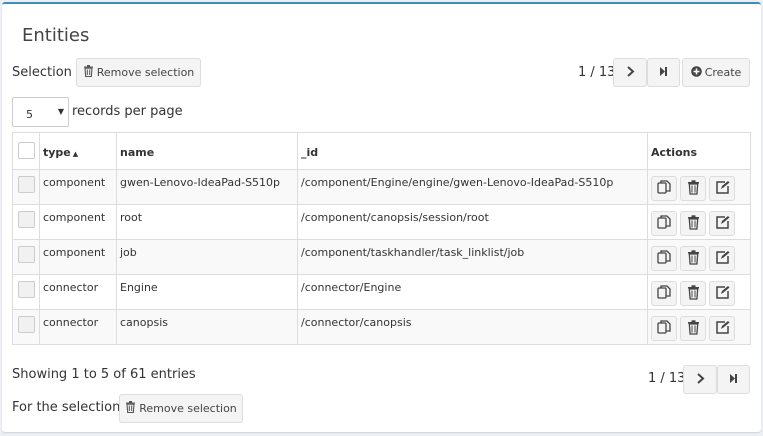 This screenshot has height=436, width=763. What do you see at coordinates (207, 151) in the screenshot?
I see `name-header: name` at bounding box center [207, 151].